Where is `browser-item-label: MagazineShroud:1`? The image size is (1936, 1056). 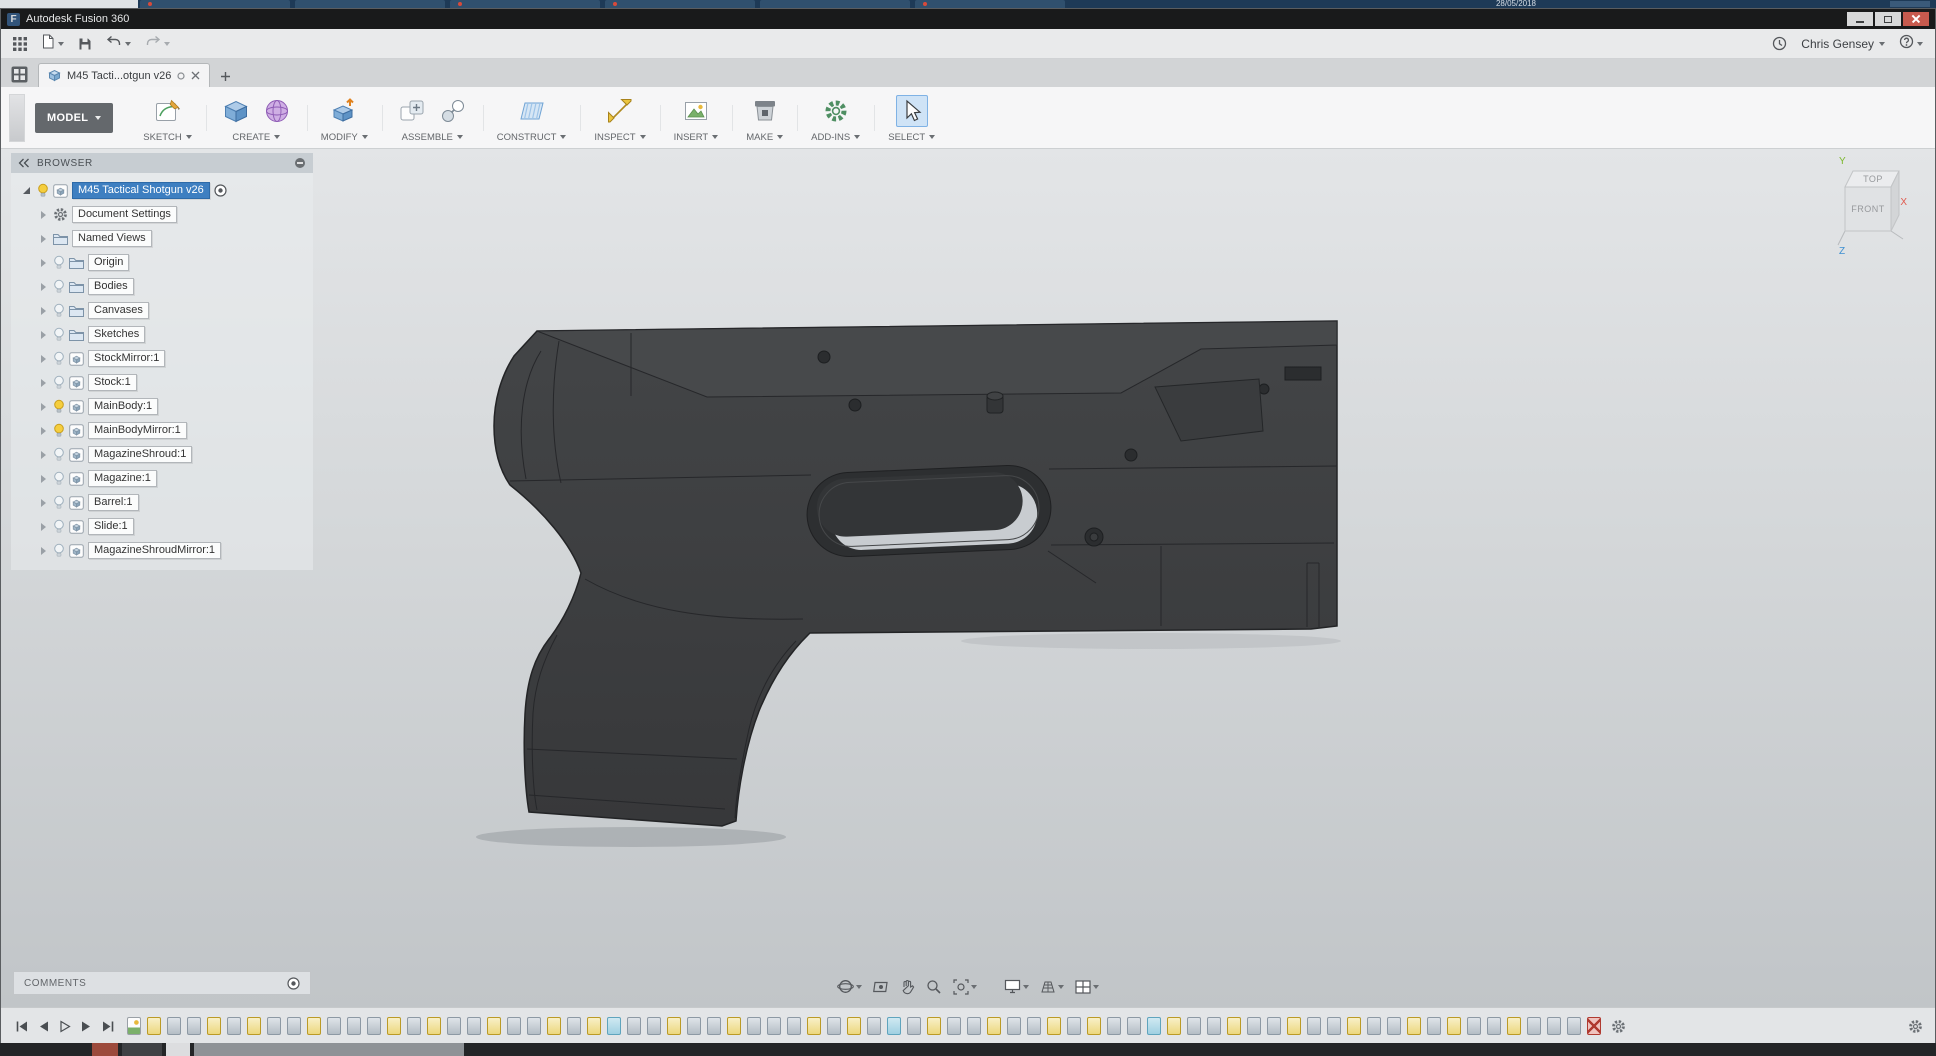
browser-item-label: MagazineShroud:1 is located at coordinates (140, 454).